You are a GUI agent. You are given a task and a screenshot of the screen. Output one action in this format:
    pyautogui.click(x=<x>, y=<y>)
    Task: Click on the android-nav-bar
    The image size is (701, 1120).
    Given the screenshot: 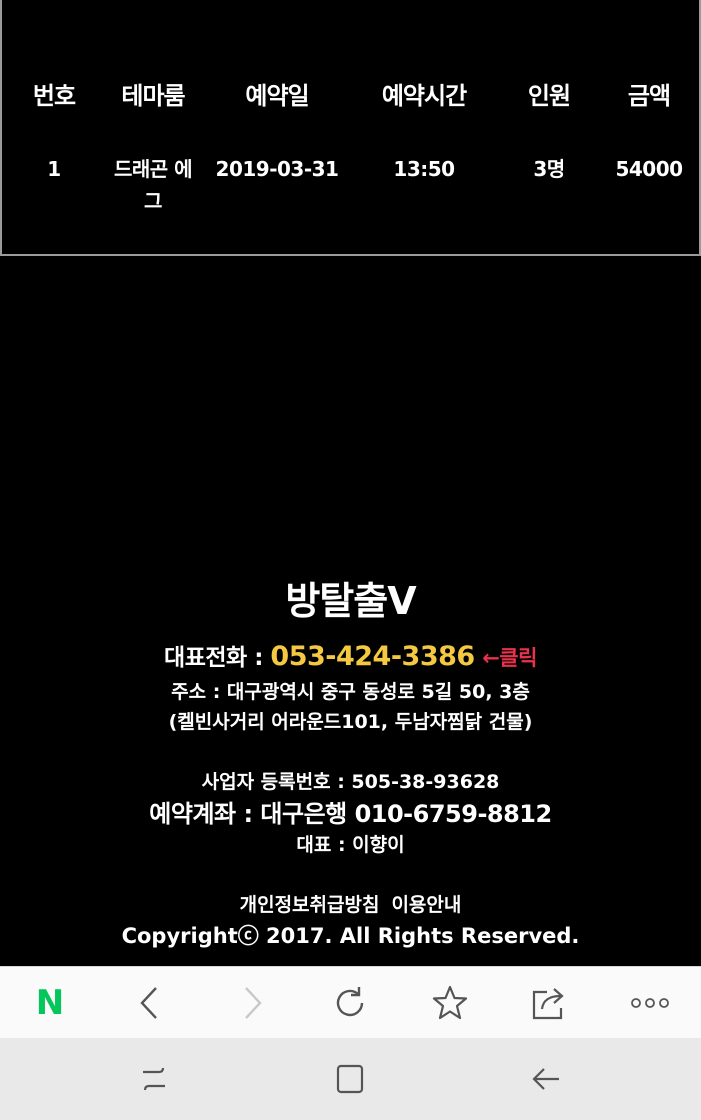 What is the action you would take?
    pyautogui.click(x=350, y=1079)
    